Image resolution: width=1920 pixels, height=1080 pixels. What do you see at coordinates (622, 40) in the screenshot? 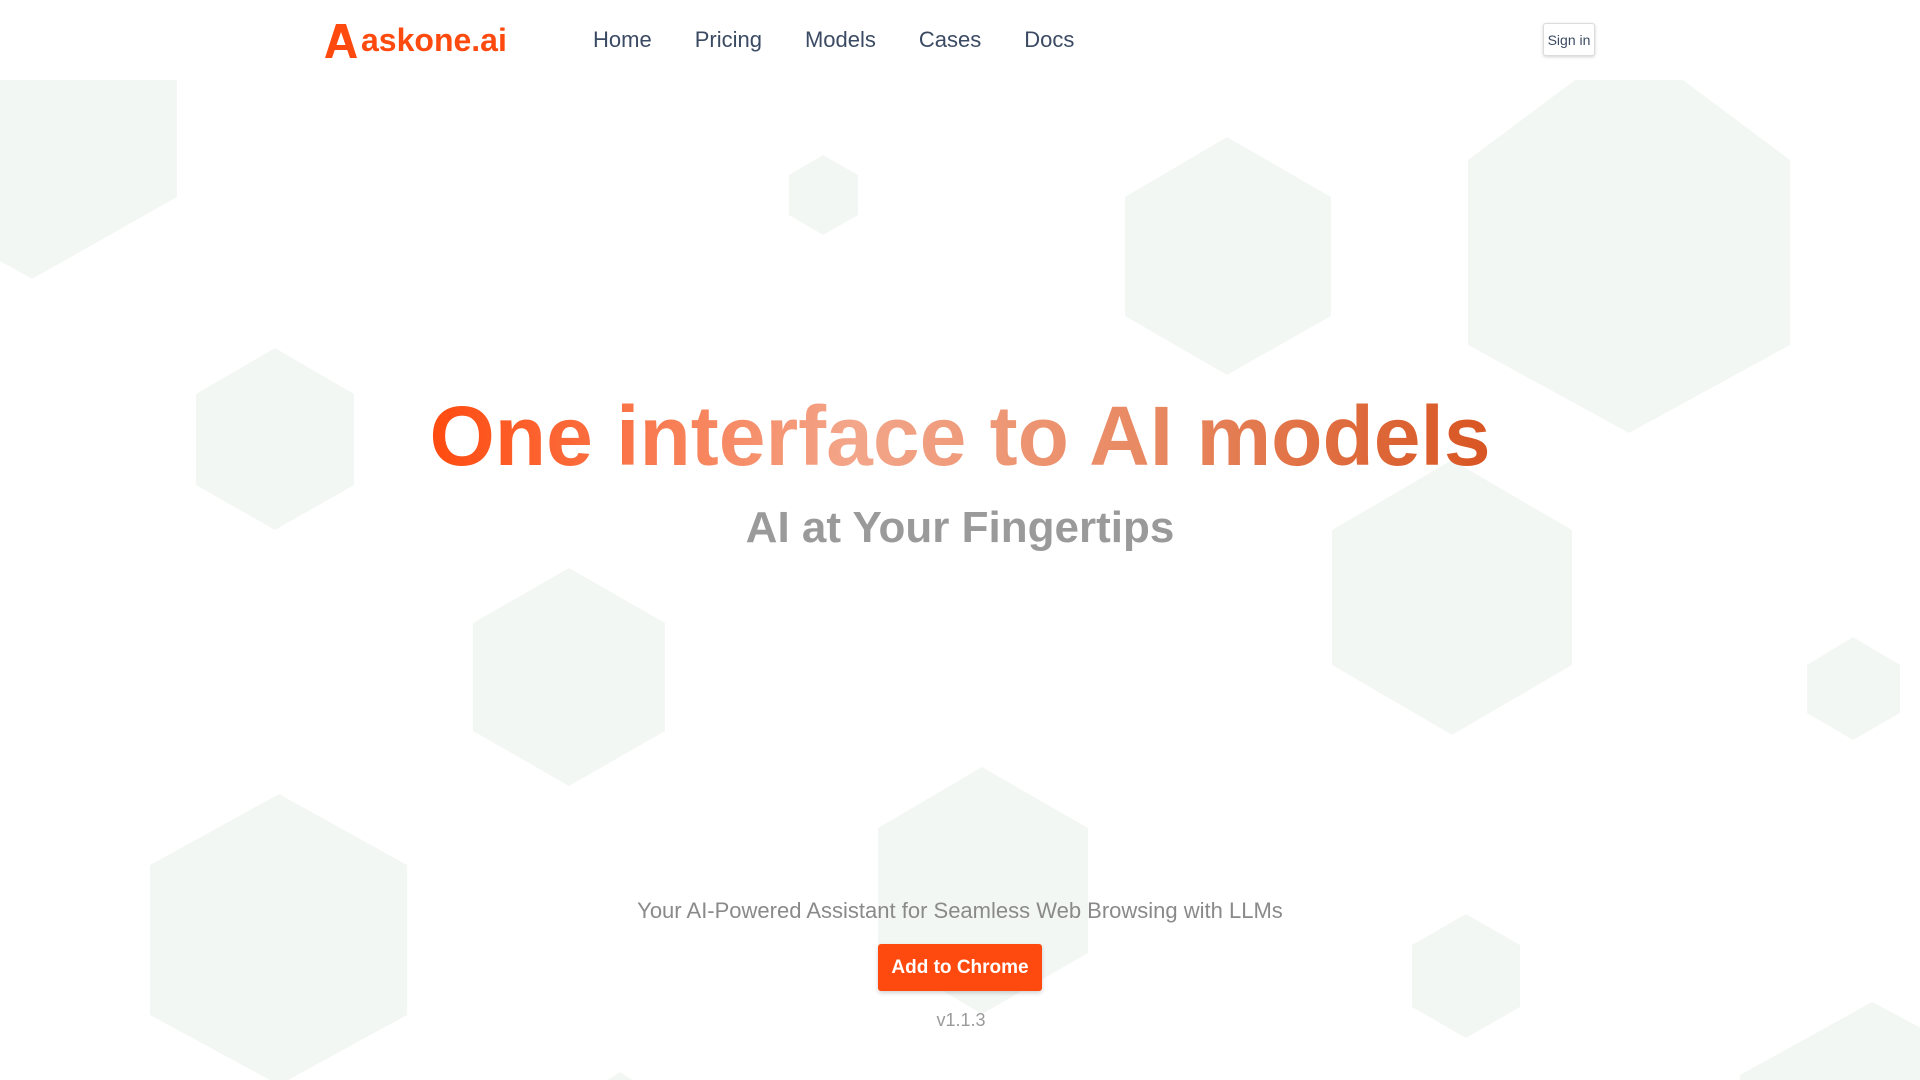
I see `nav-home-link: Home` at bounding box center [622, 40].